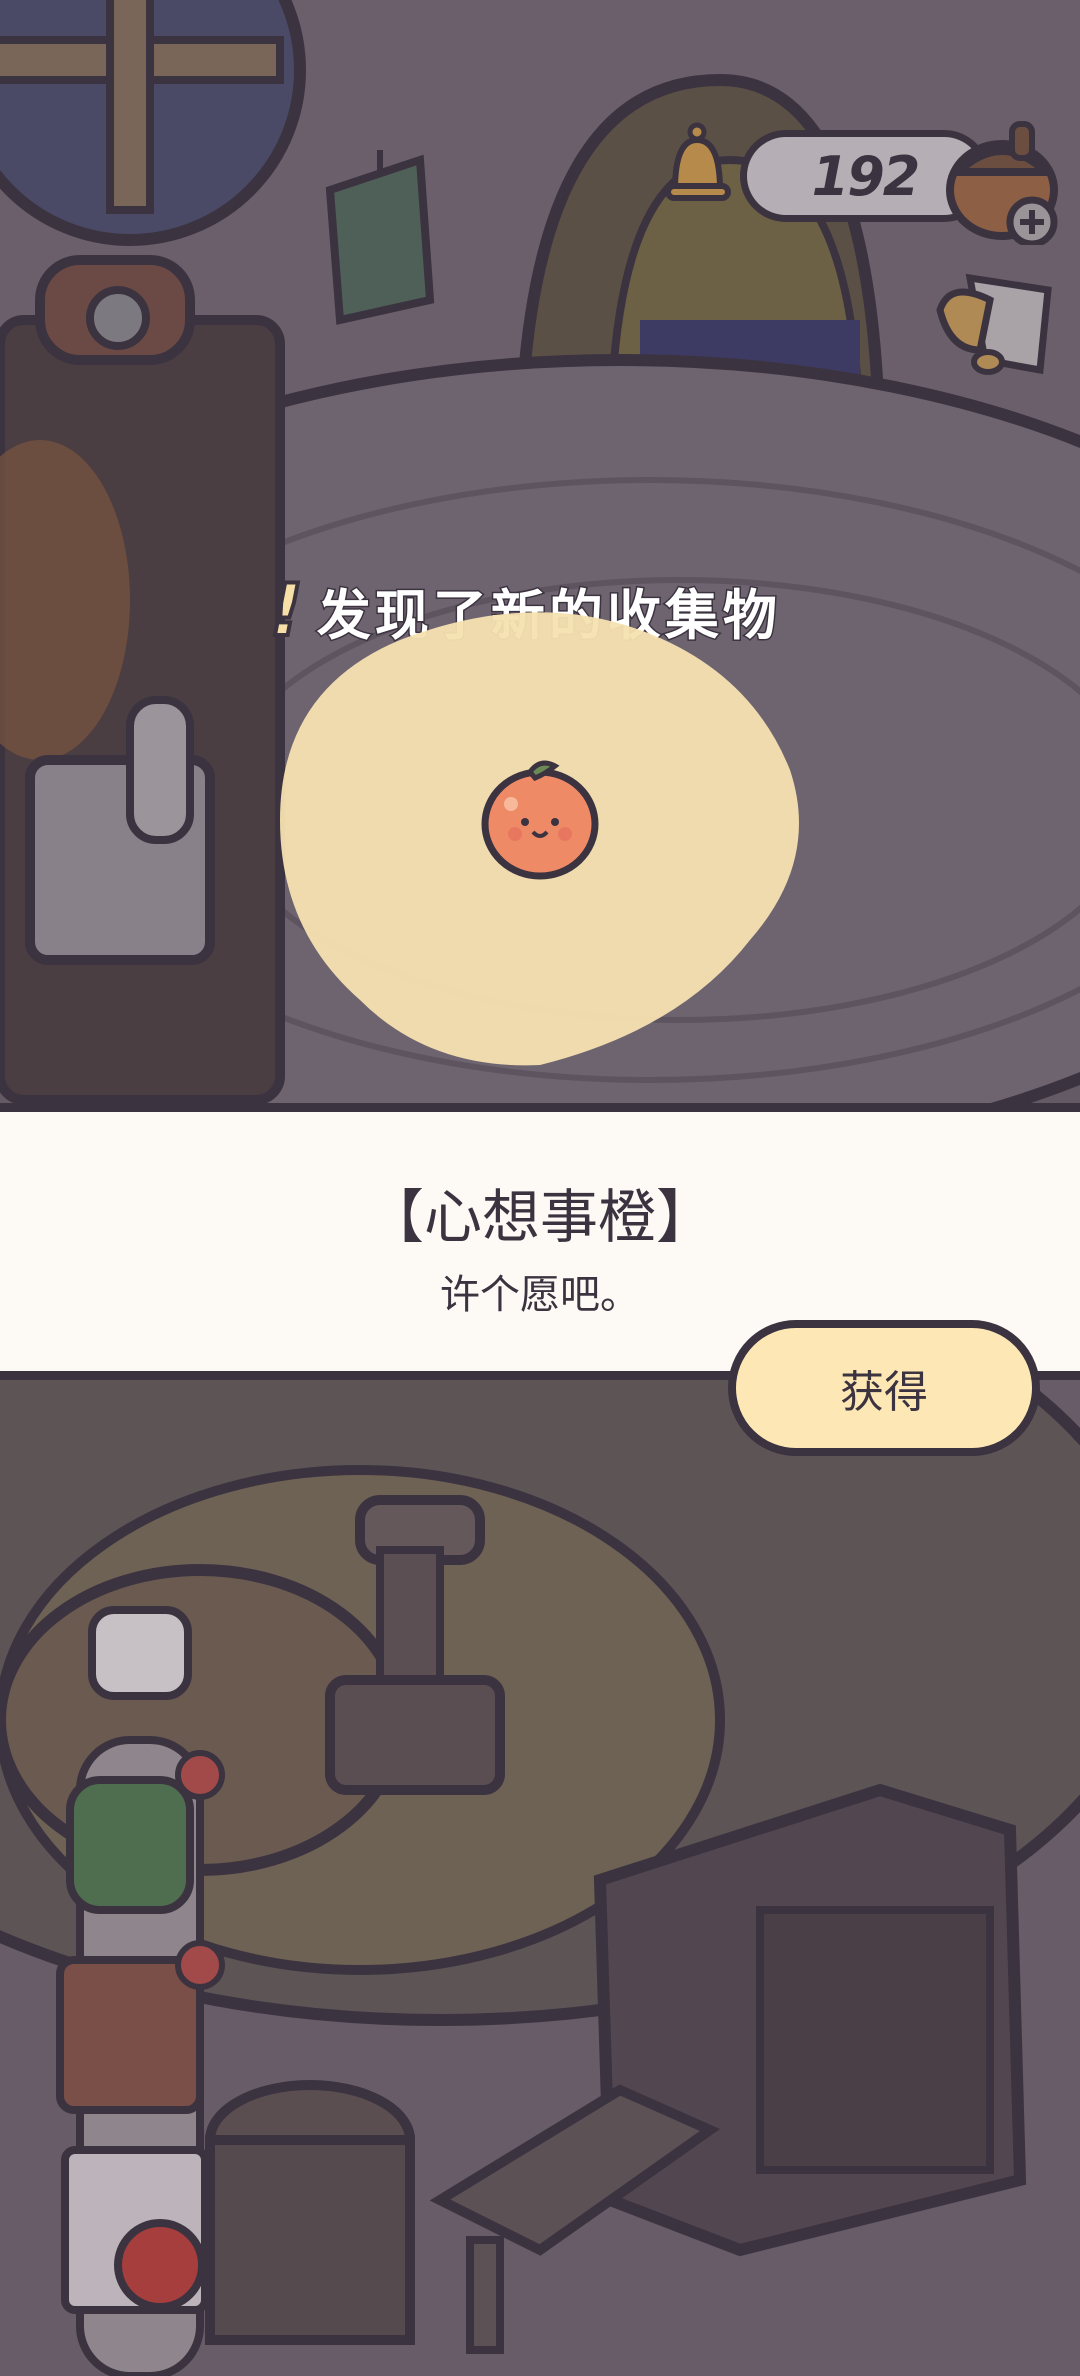 The width and height of the screenshot is (1080, 2376). I want to click on item-name: 【心想事橙】, so click(539, 1217).